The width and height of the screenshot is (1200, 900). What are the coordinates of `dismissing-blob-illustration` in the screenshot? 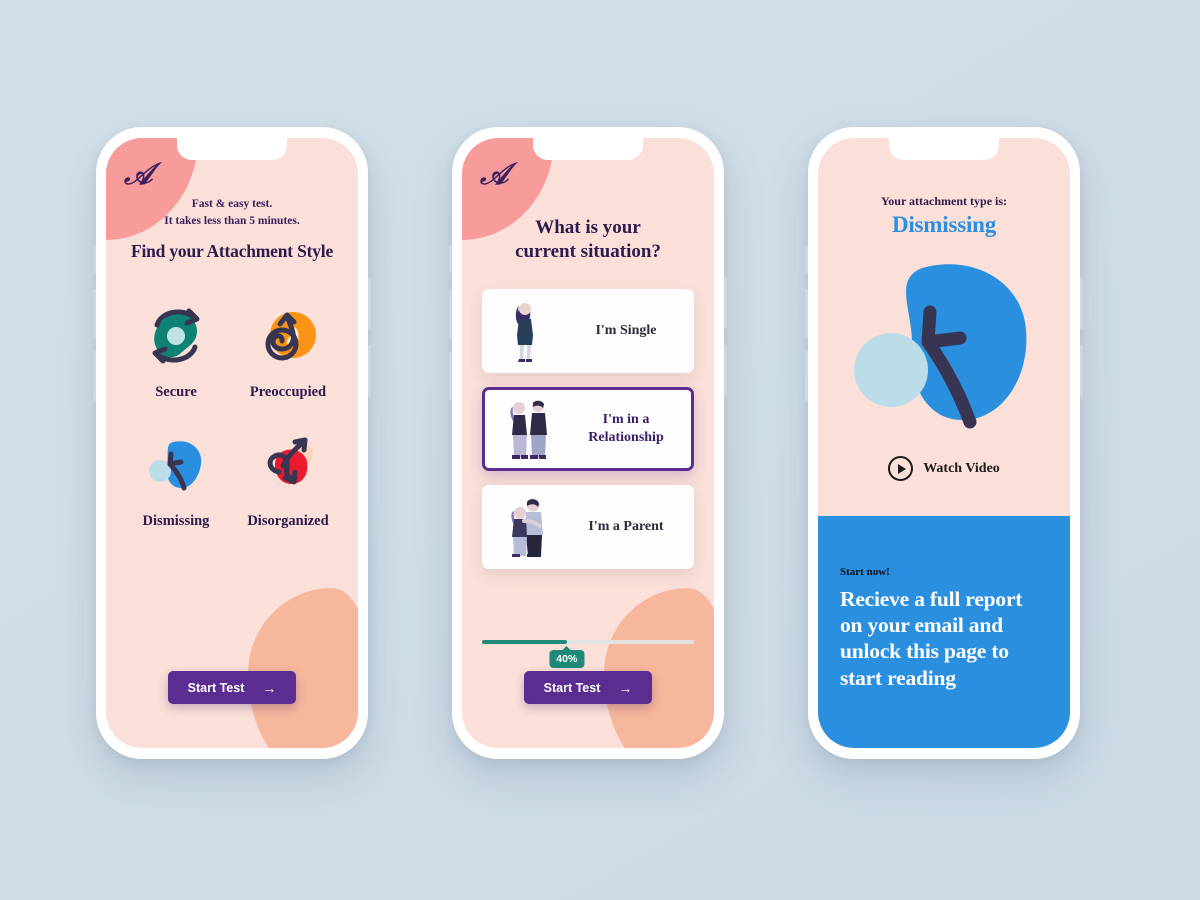 It's located at (944, 345).